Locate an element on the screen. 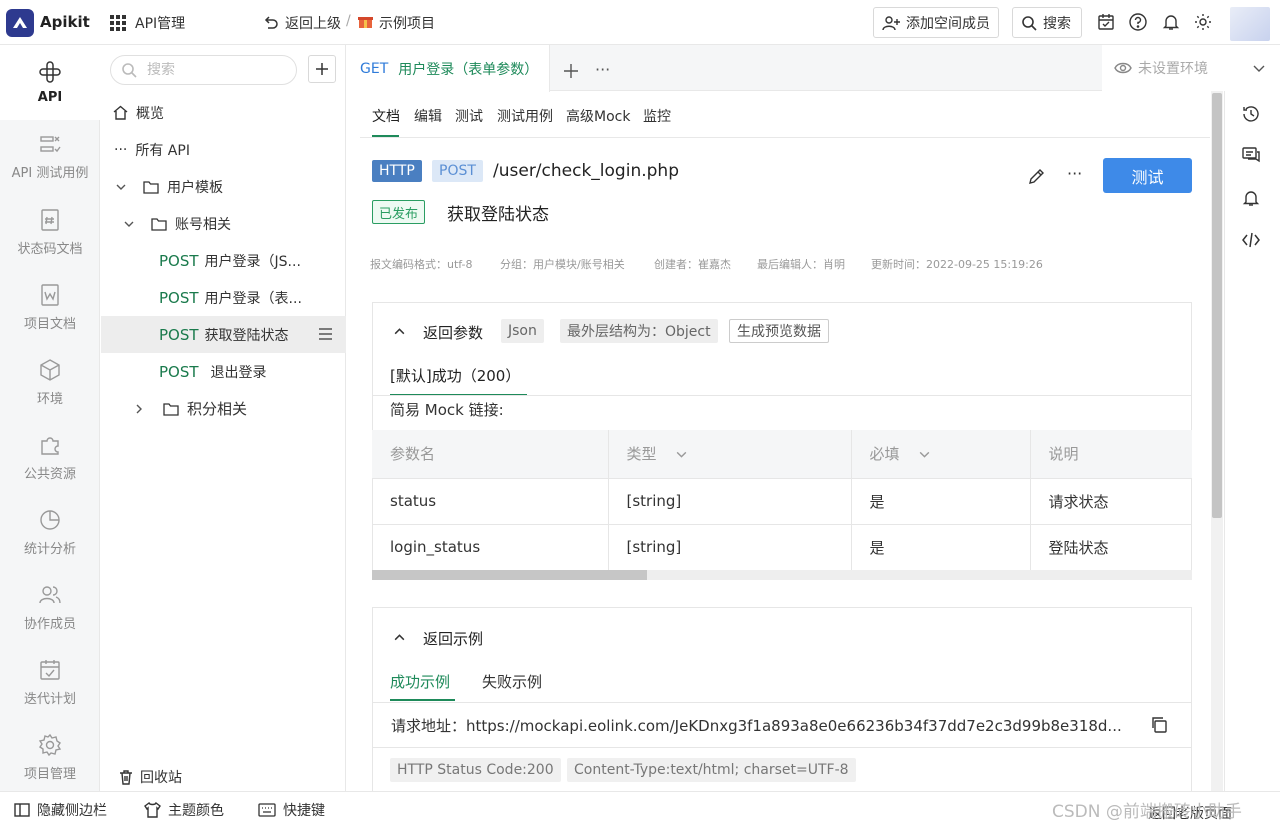  tree-item-all-api: ··· 所有 API is located at coordinates (223, 149).